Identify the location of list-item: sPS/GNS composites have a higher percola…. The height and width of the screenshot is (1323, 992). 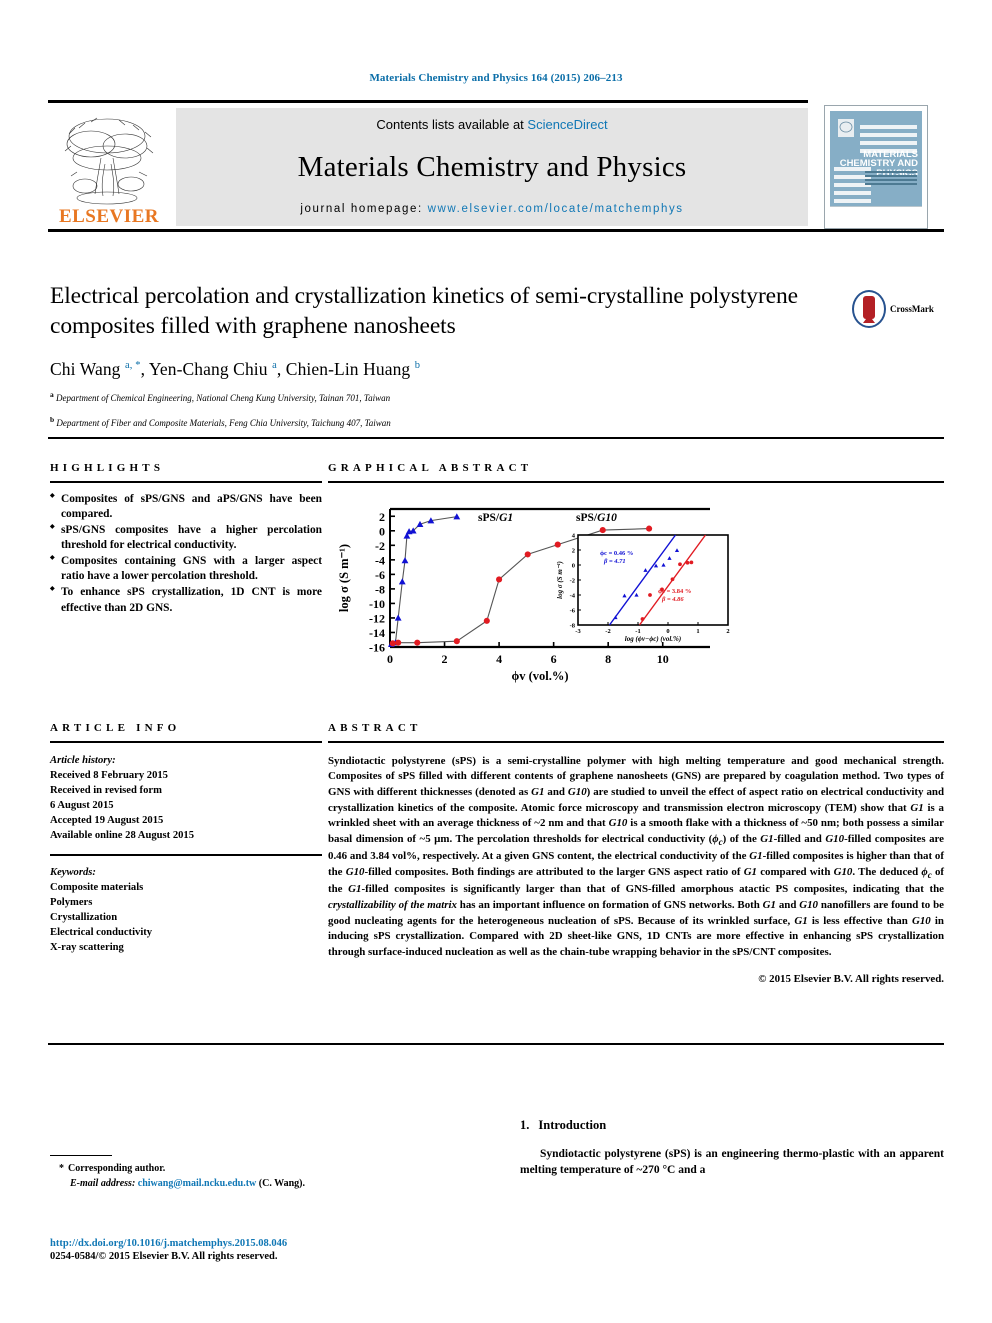
(186, 538).